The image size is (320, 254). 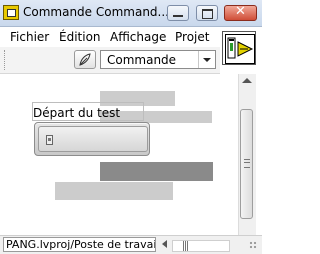 I want to click on vi-connector-icon, so click(x=239, y=48).